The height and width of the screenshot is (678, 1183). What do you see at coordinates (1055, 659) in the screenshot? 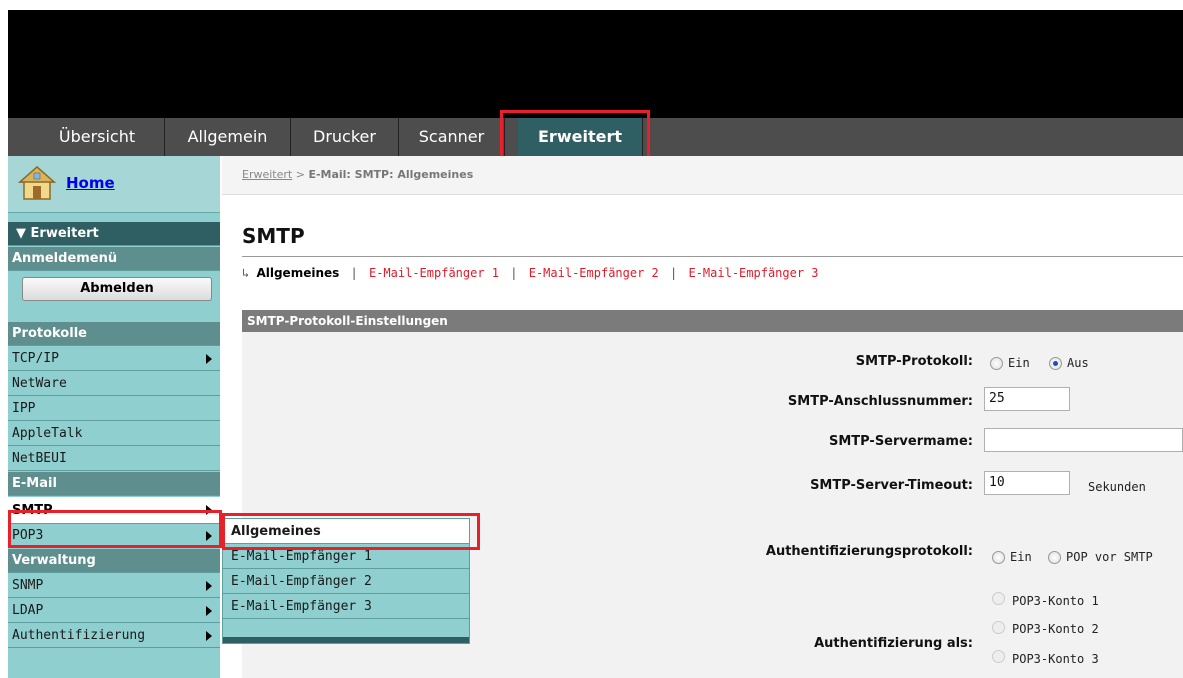
I see `pop3-account-3-label: POP3-Konto 3` at bounding box center [1055, 659].